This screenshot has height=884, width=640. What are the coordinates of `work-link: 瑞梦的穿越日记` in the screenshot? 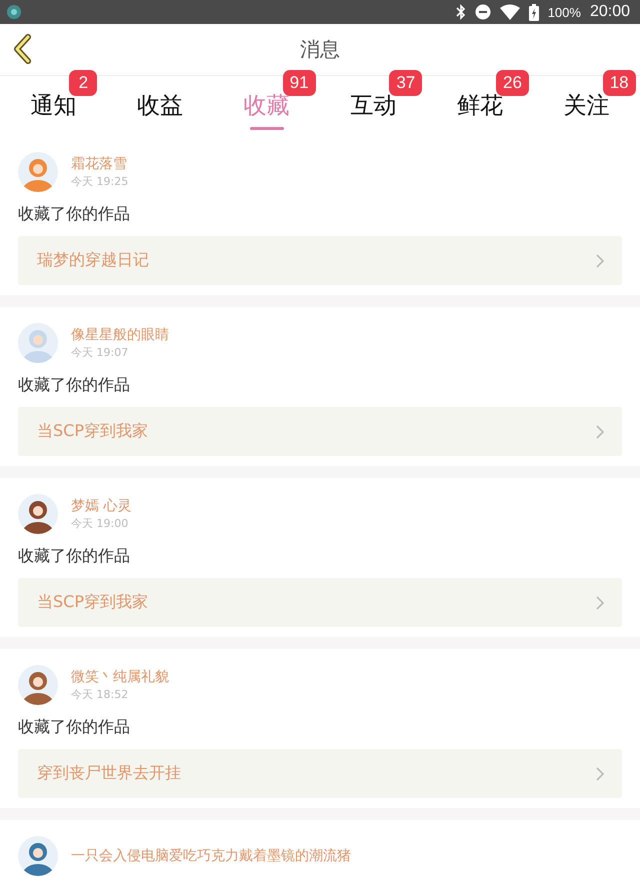 It's located at (320, 260).